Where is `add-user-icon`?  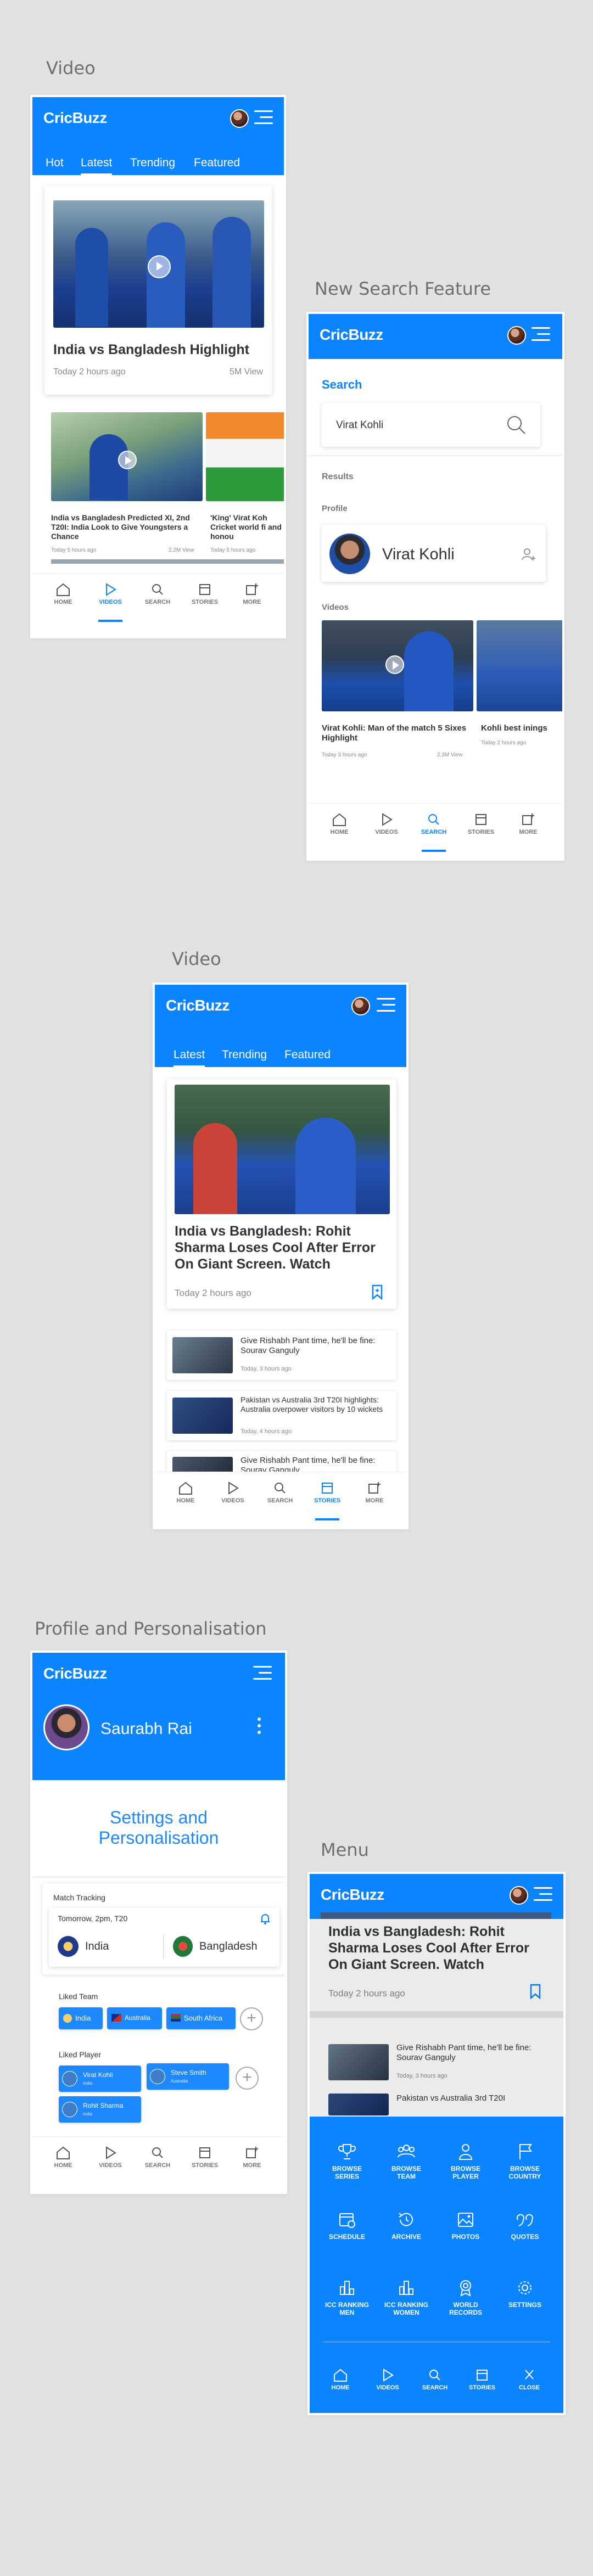 add-user-icon is located at coordinates (529, 554).